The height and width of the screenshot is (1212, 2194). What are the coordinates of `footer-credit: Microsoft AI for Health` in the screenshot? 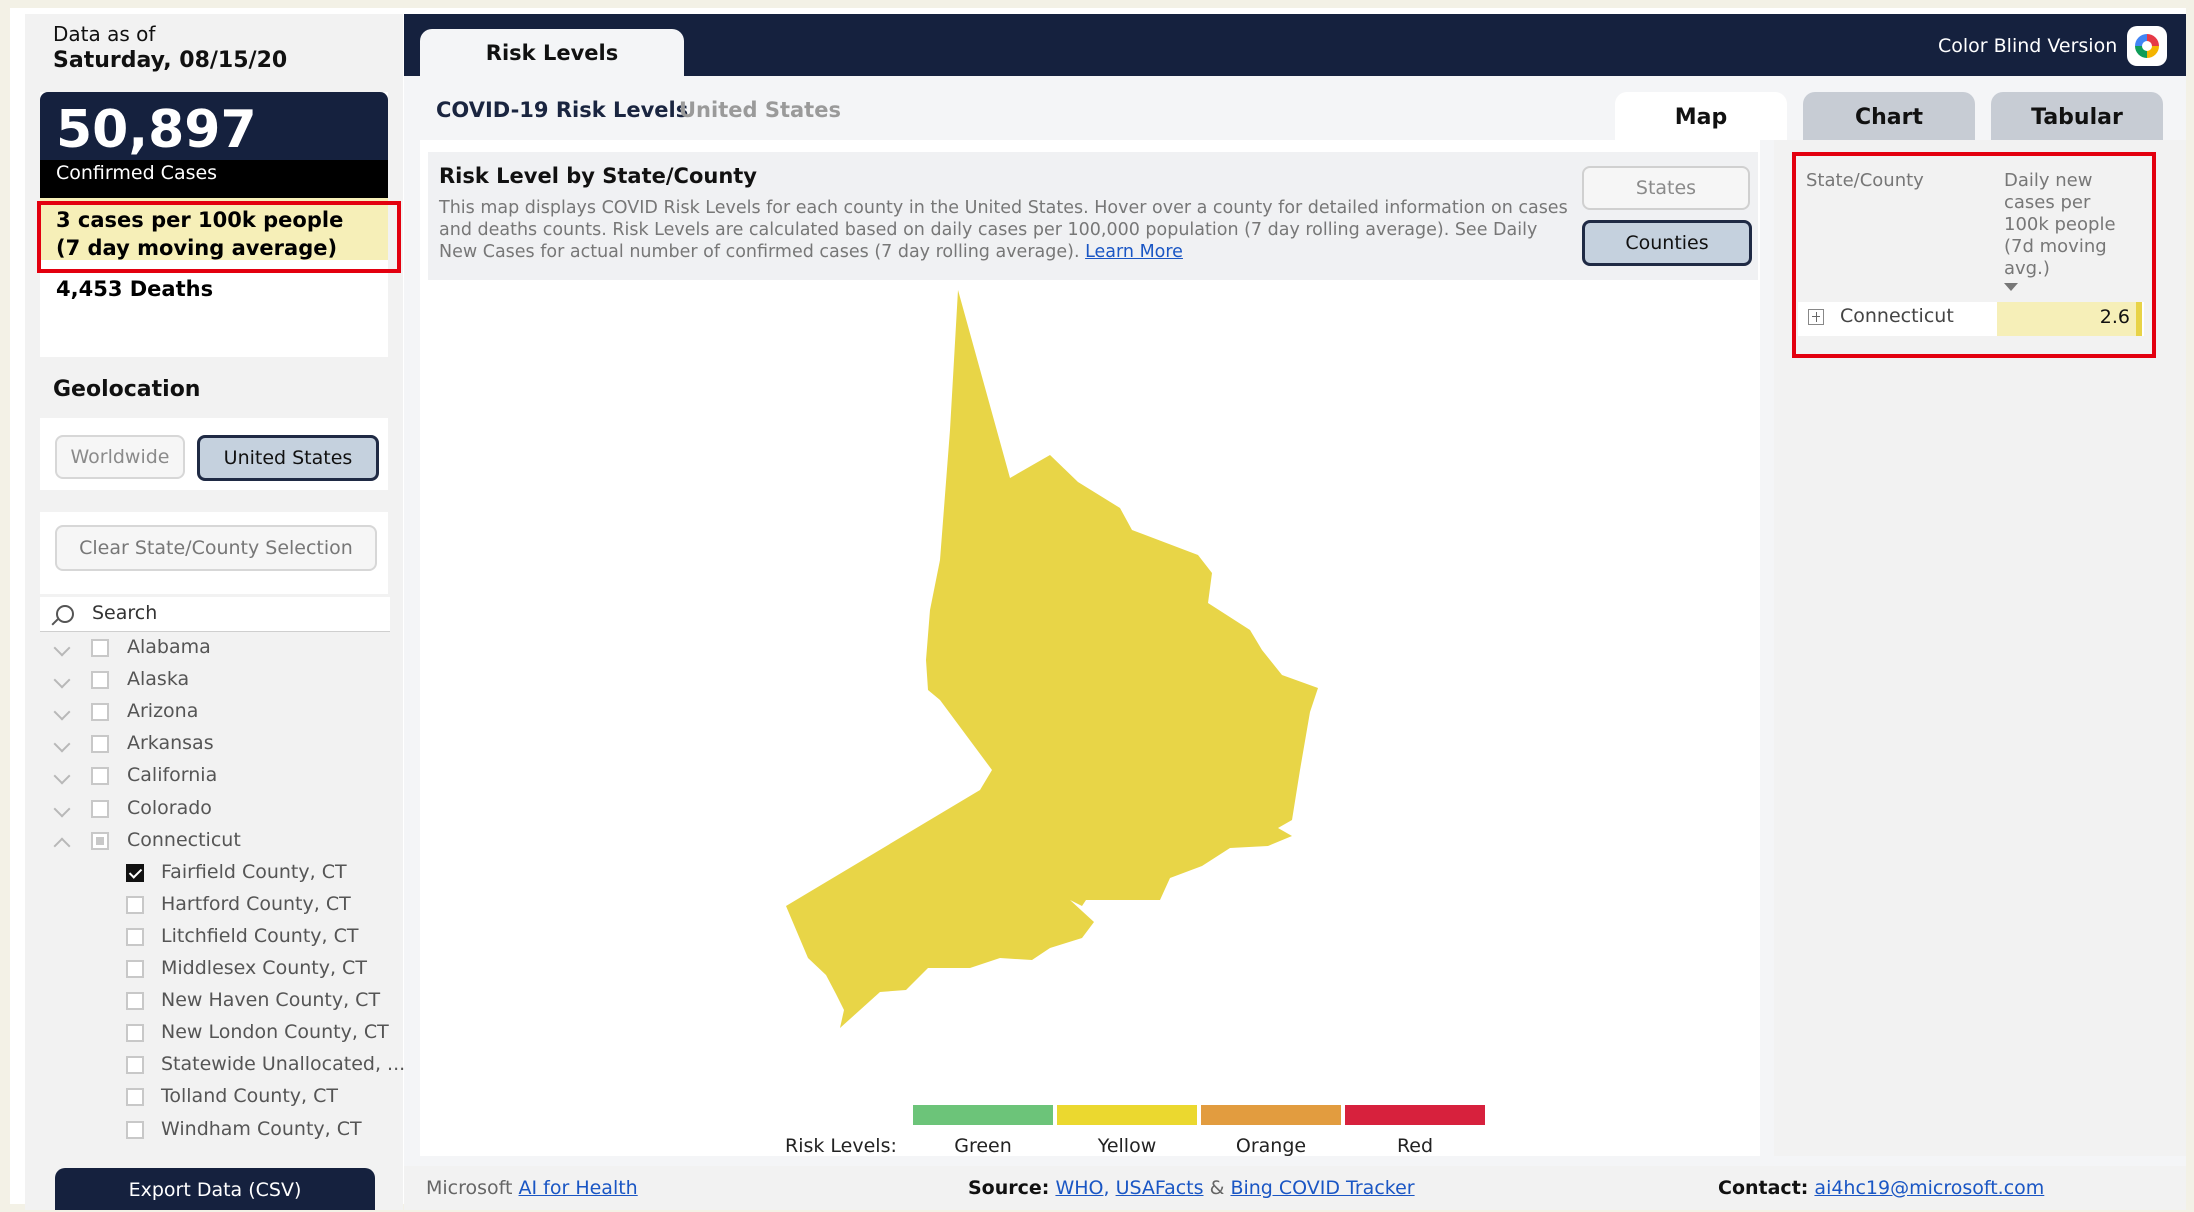 It's located at (532, 1188).